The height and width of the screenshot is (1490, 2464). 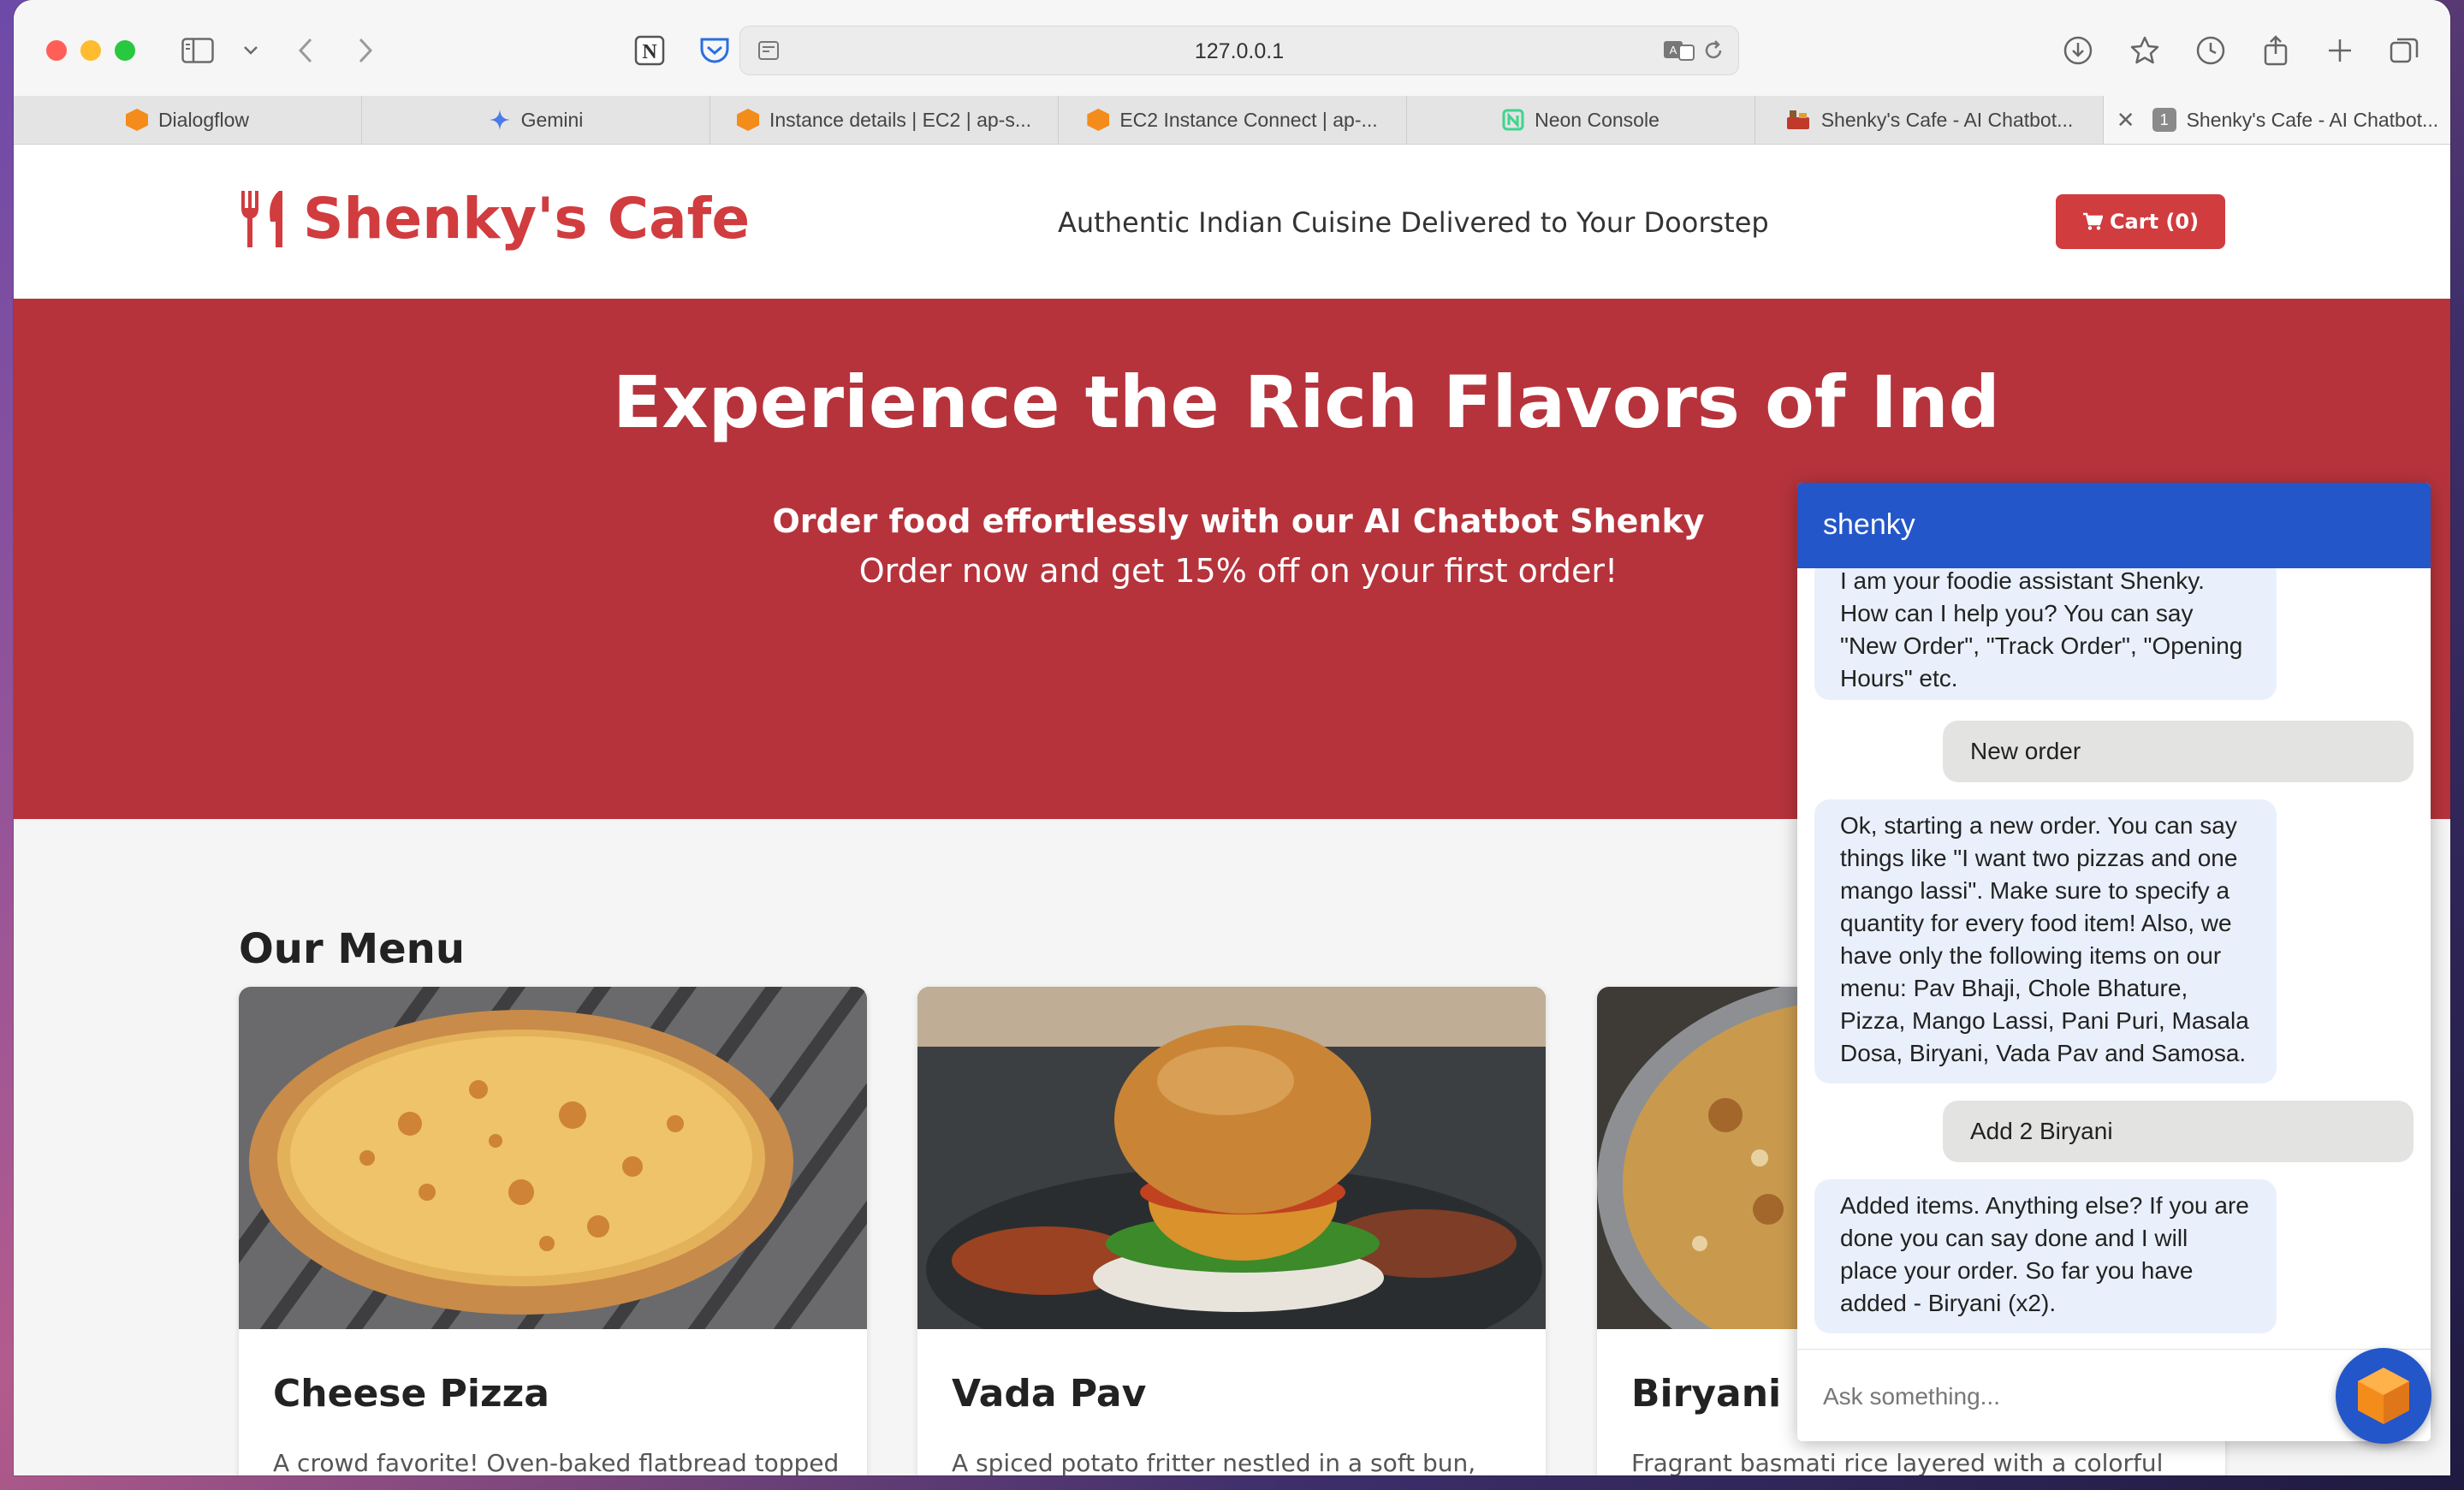 What do you see at coordinates (250, 50) in the screenshot?
I see `chevron-down-icon` at bounding box center [250, 50].